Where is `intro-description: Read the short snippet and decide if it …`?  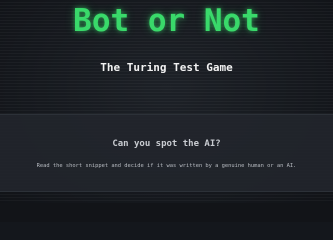
intro-description: Read the short snippet and decide if it … is located at coordinates (166, 166).